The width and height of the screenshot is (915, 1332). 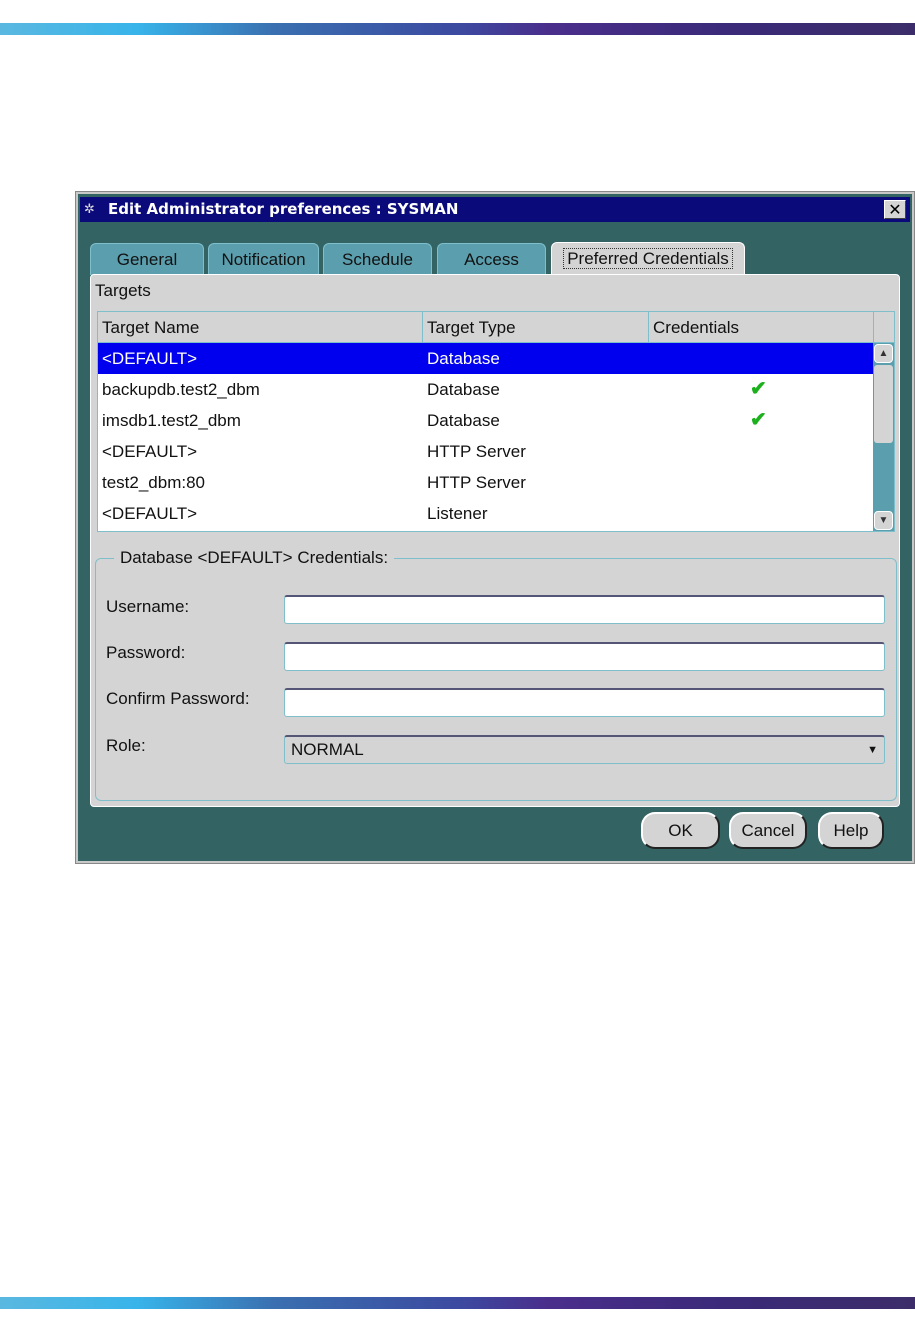 I want to click on column-header-target-type: Target Type, so click(x=536, y=327).